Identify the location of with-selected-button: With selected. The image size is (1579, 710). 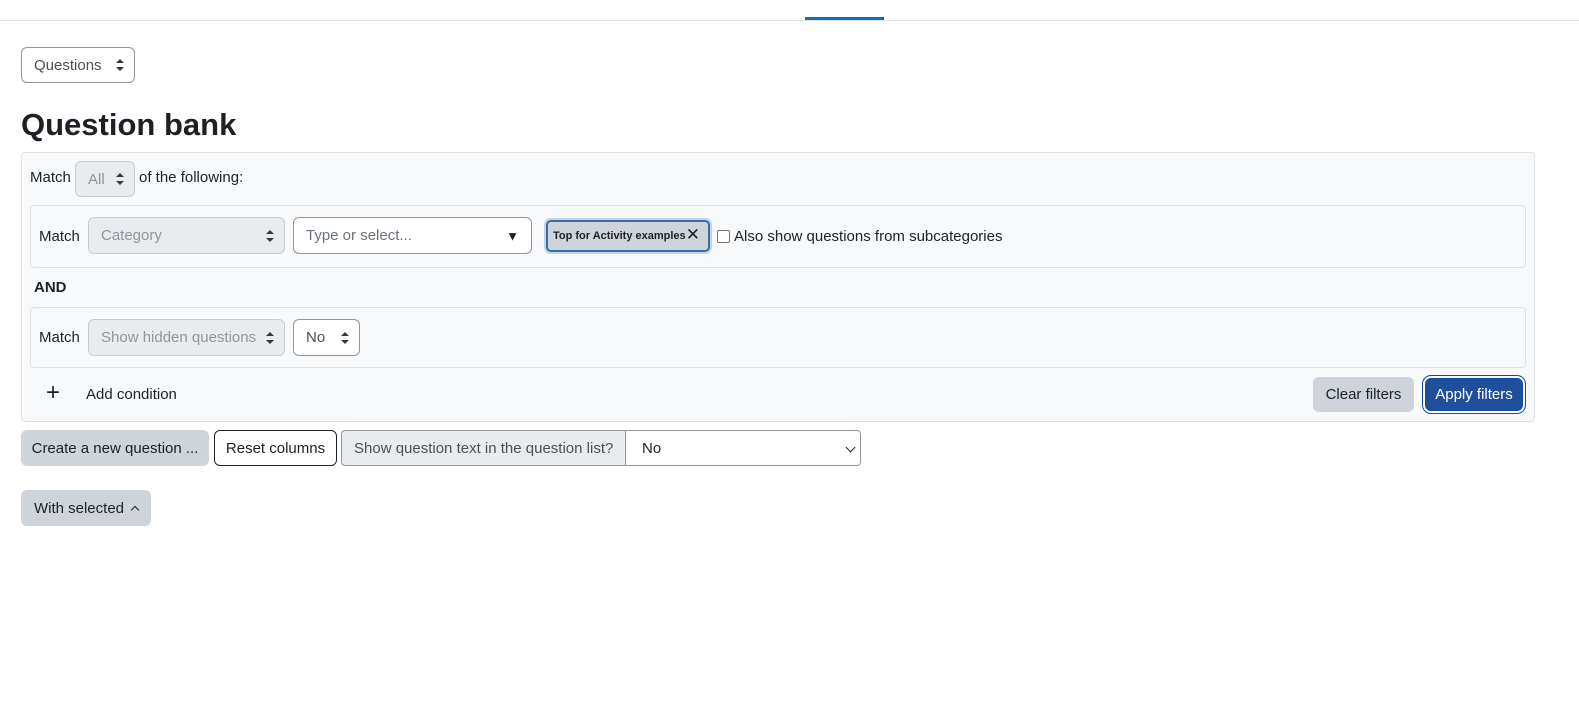
(86, 508).